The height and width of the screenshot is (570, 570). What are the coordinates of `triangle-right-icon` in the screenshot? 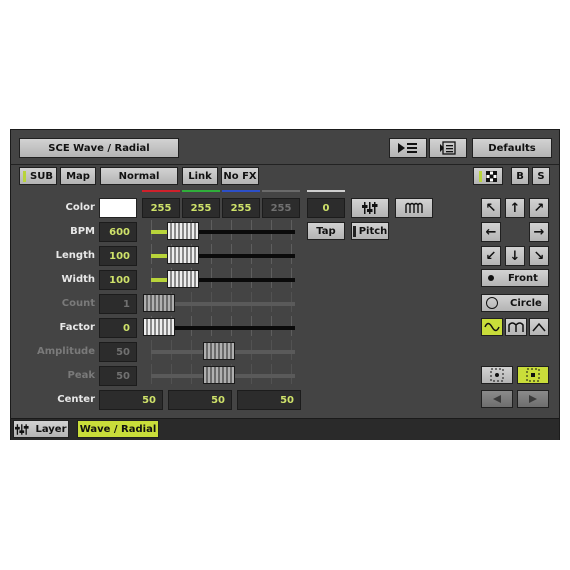 It's located at (533, 399).